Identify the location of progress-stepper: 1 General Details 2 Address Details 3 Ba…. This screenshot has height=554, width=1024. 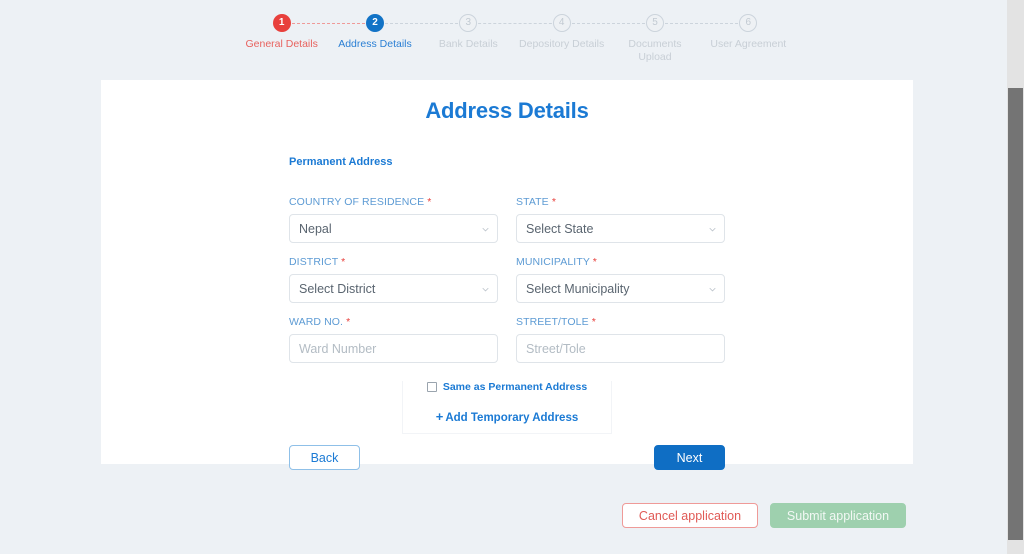
(512, 32).